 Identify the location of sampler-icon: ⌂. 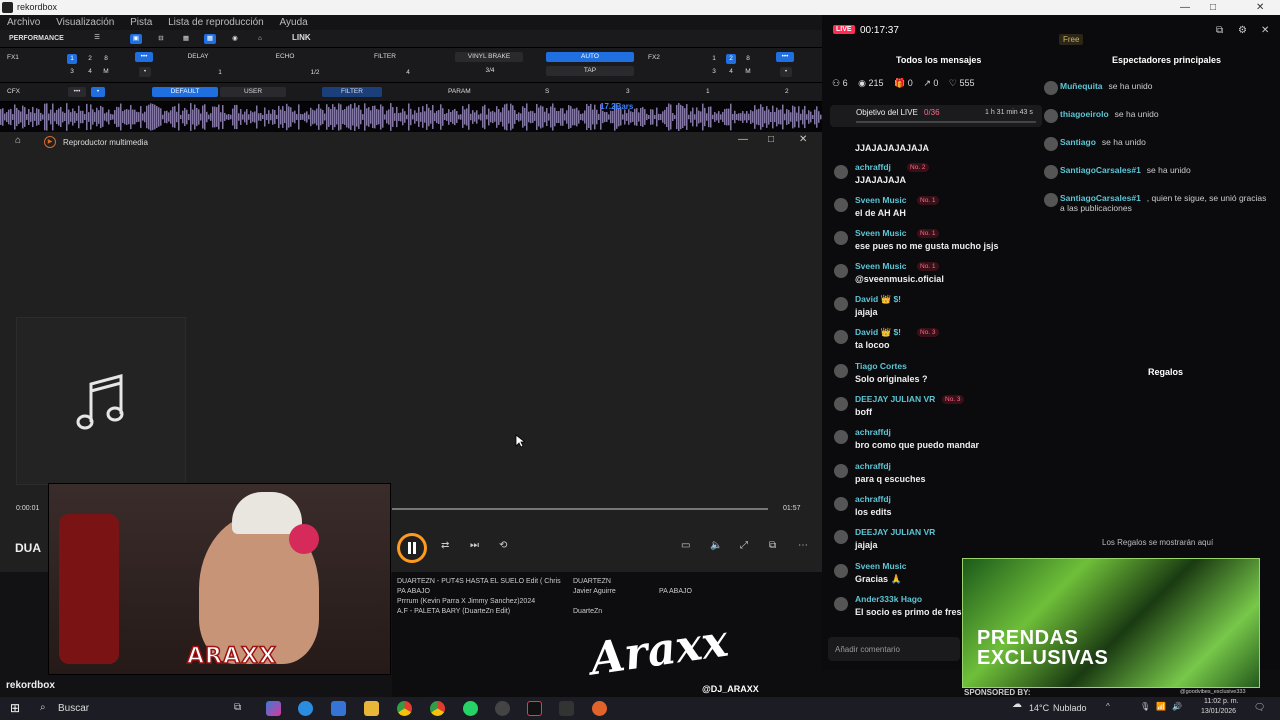
(260, 39).